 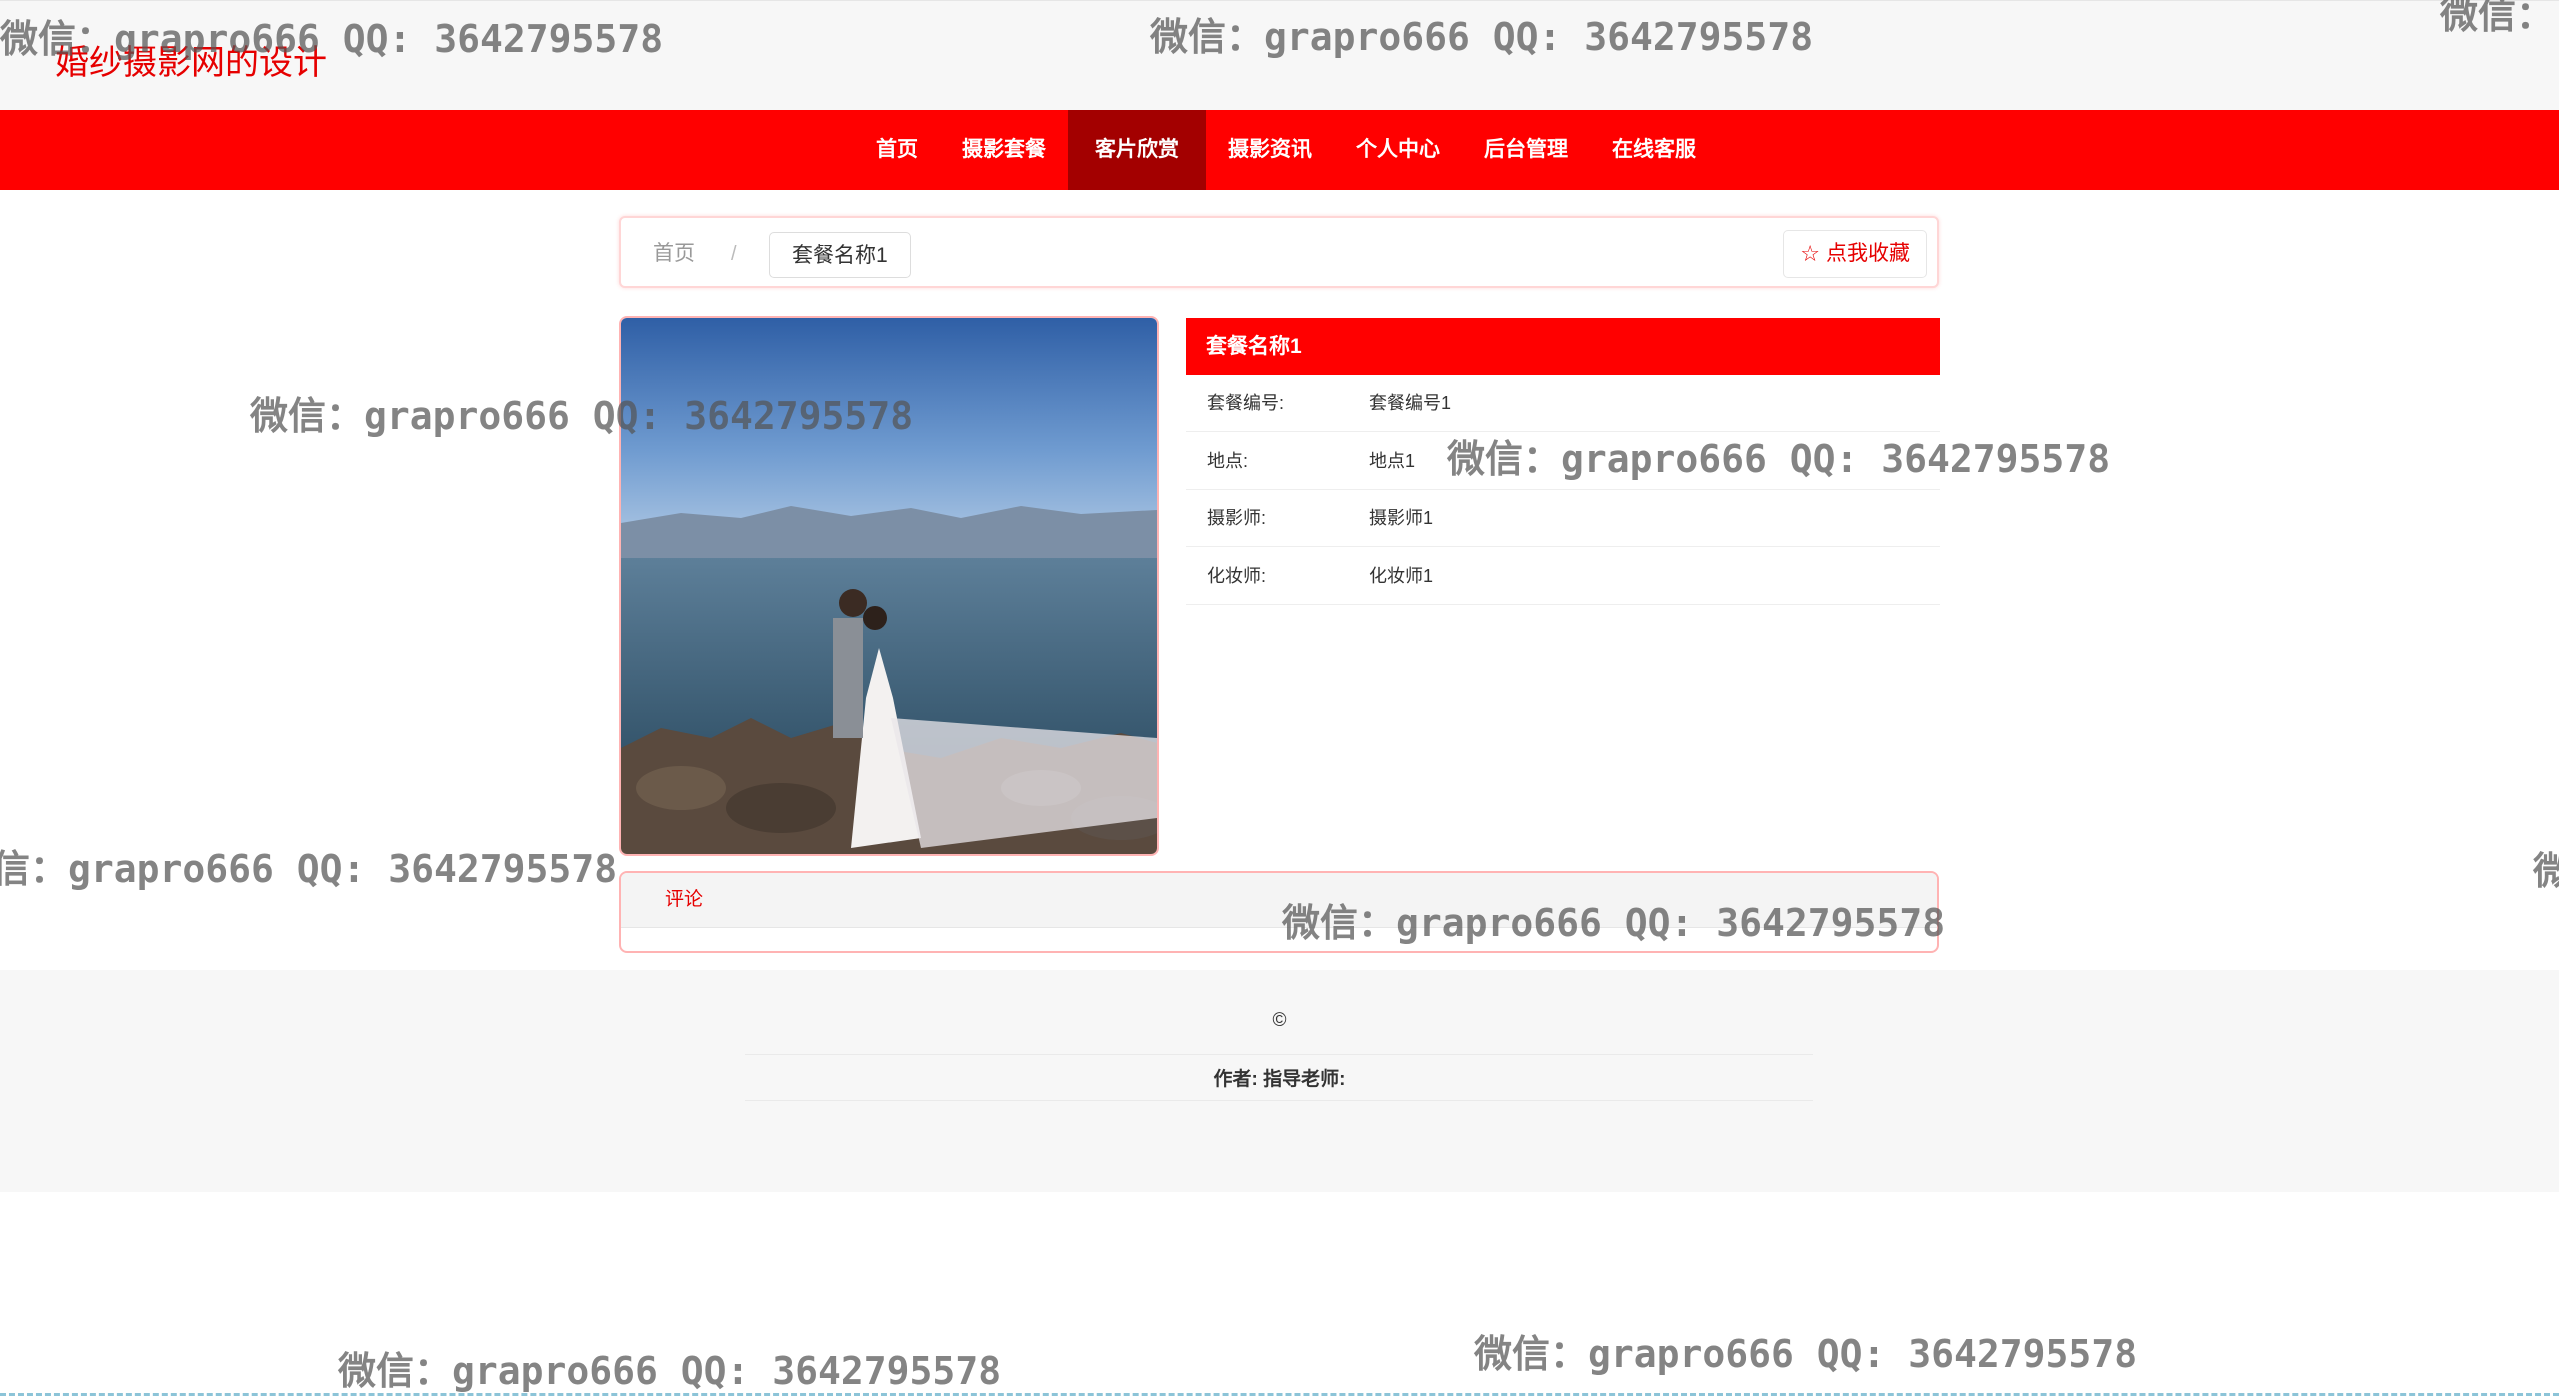 What do you see at coordinates (2546, 871) in the screenshot?
I see `watermark: 微` at bounding box center [2546, 871].